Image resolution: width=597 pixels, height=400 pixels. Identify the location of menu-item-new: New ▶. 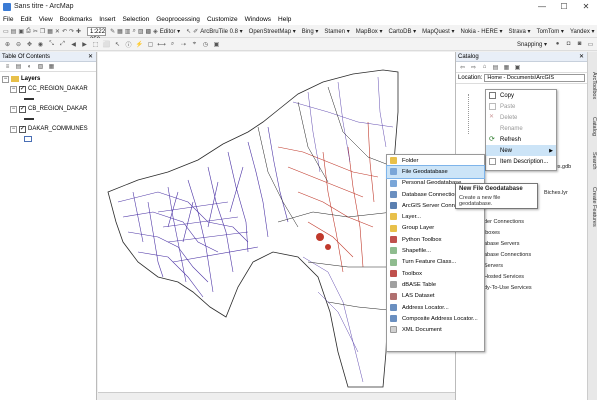
(521, 150).